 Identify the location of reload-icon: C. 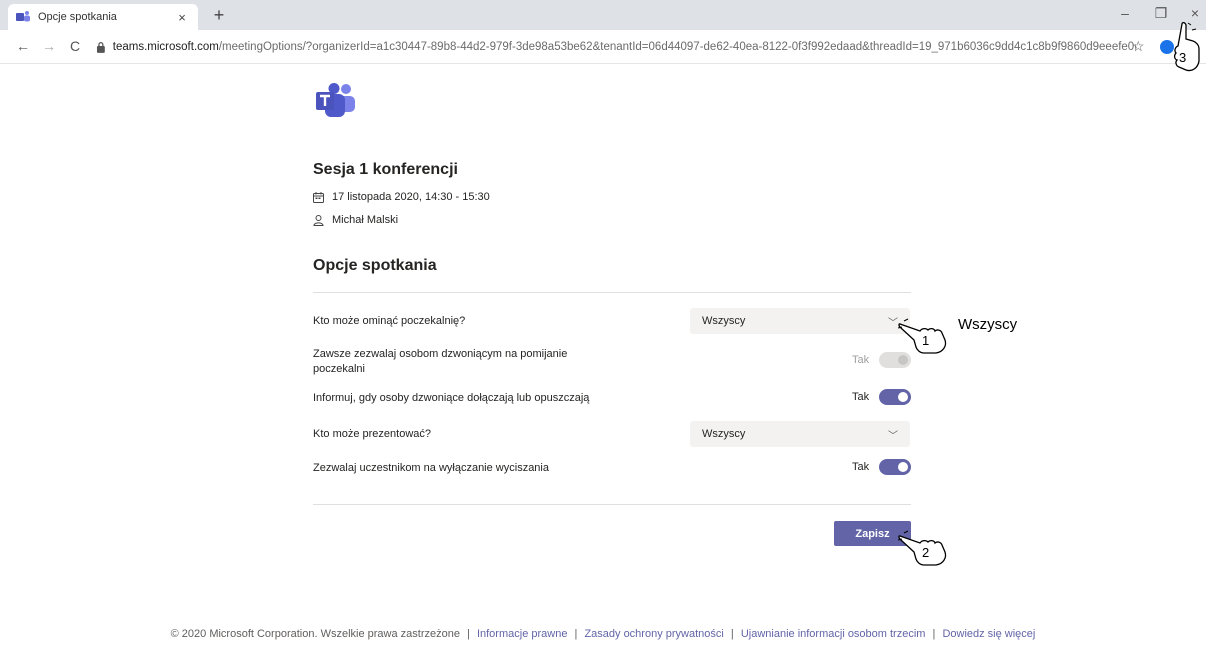
(75, 46).